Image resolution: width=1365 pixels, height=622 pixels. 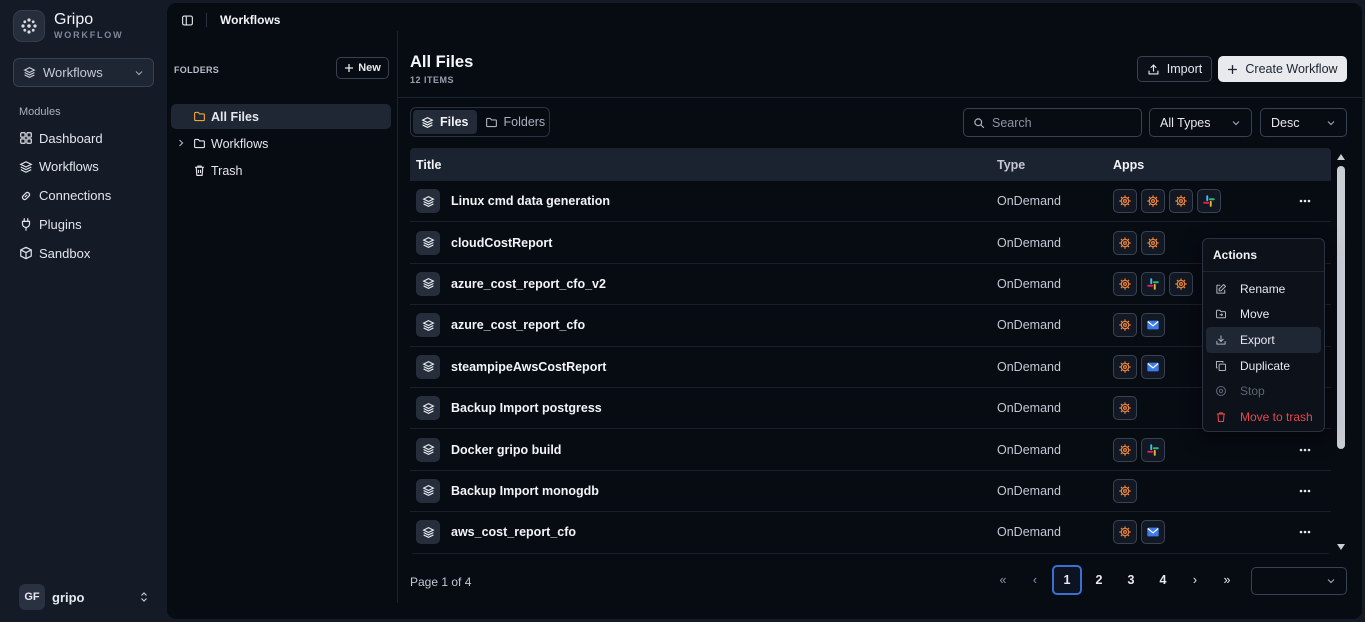 I want to click on column-type: Type, so click(x=1055, y=165).